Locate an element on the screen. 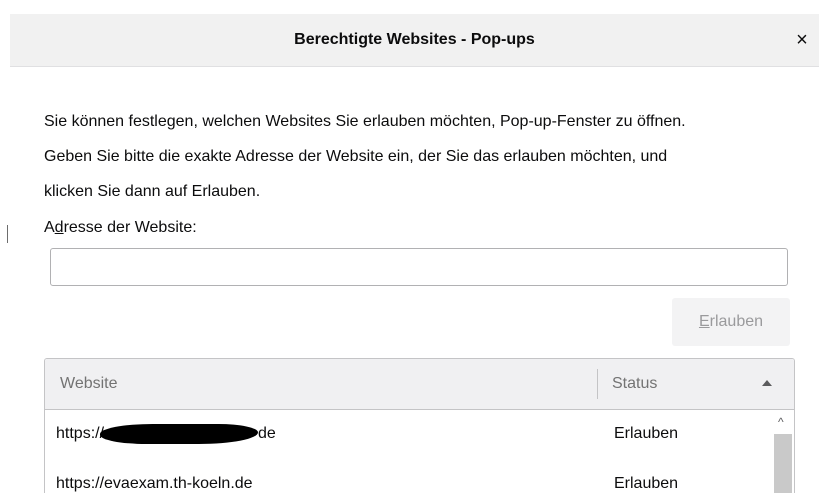 This screenshot has width=819, height=493. dialog-title: Berechtigte Websites - Pop-ups is located at coordinates (414, 39).